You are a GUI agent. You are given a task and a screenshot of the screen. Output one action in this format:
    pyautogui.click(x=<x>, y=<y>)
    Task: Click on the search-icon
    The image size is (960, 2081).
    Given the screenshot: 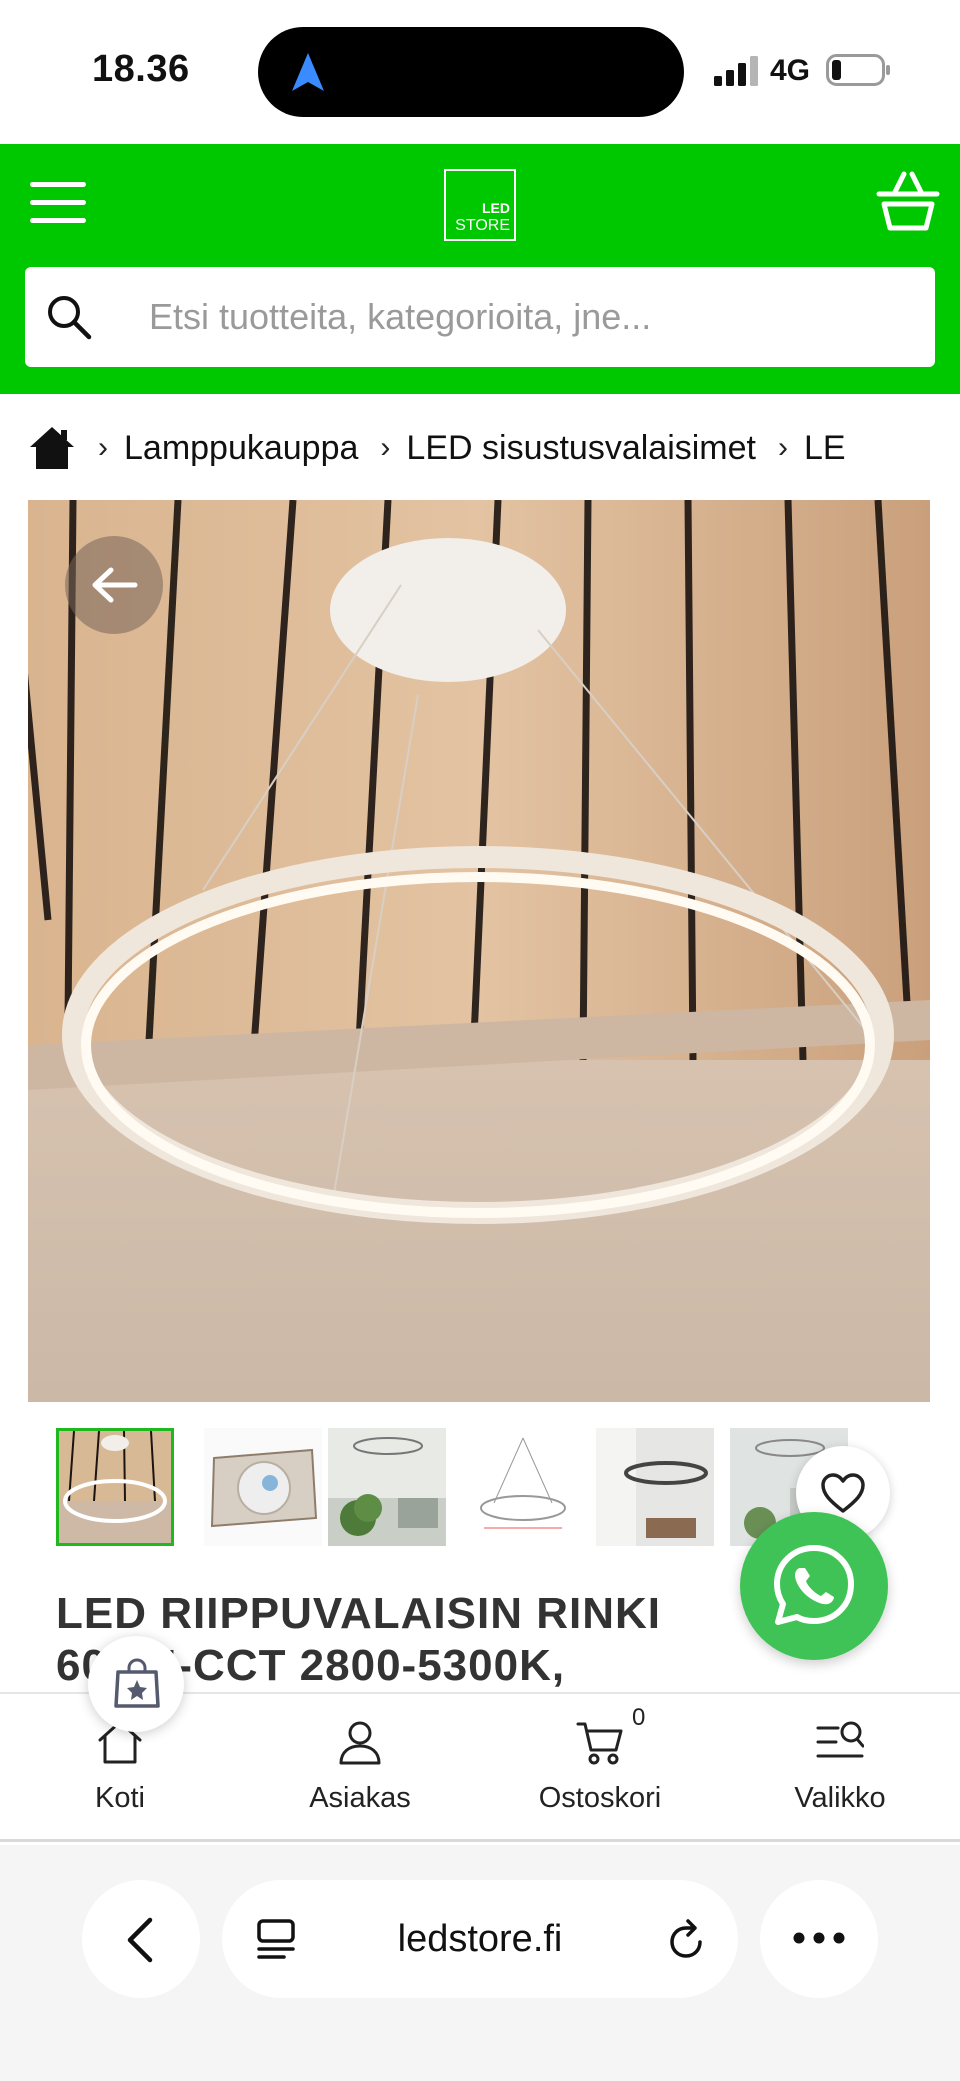 What is the action you would take?
    pyautogui.click(x=69, y=317)
    